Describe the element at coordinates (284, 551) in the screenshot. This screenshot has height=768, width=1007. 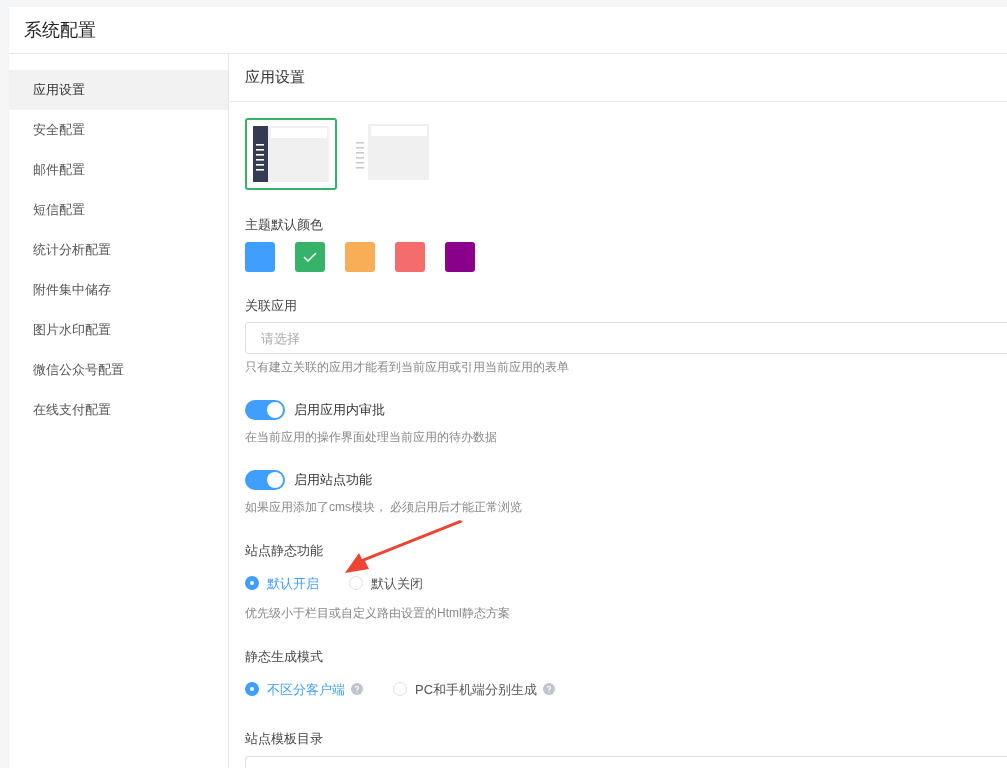
I see `field-label: 站点静态功能` at that location.